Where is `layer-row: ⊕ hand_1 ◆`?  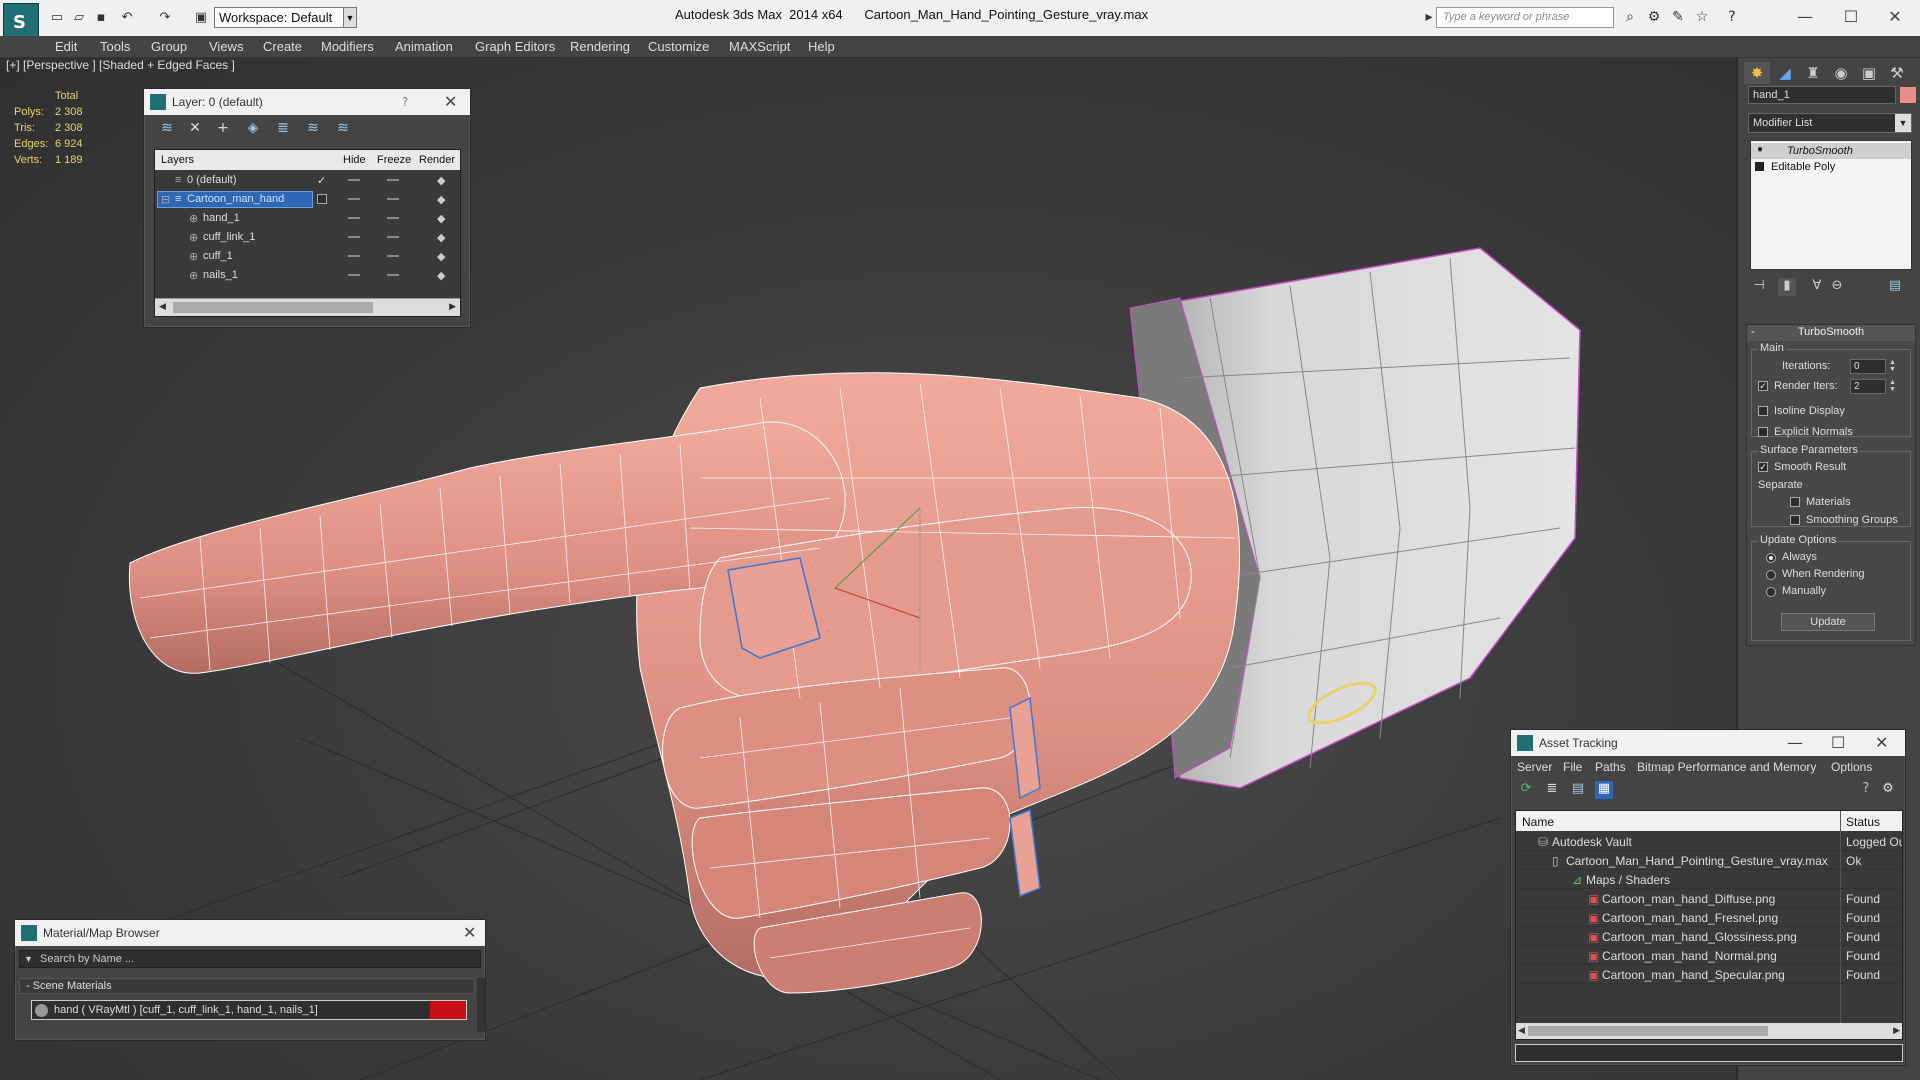 layer-row: ⊕ hand_1 ◆ is located at coordinates (307, 218).